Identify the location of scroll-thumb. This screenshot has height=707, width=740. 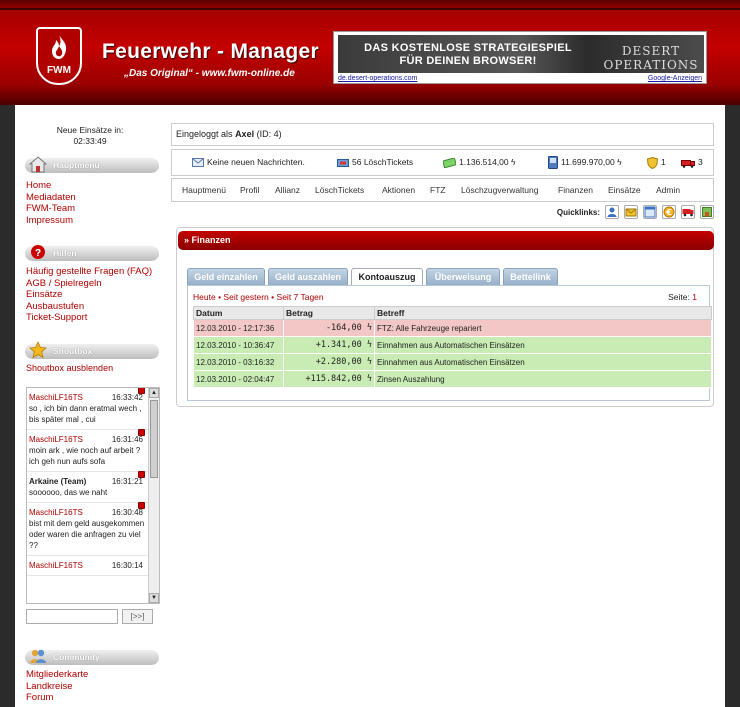
(154, 439).